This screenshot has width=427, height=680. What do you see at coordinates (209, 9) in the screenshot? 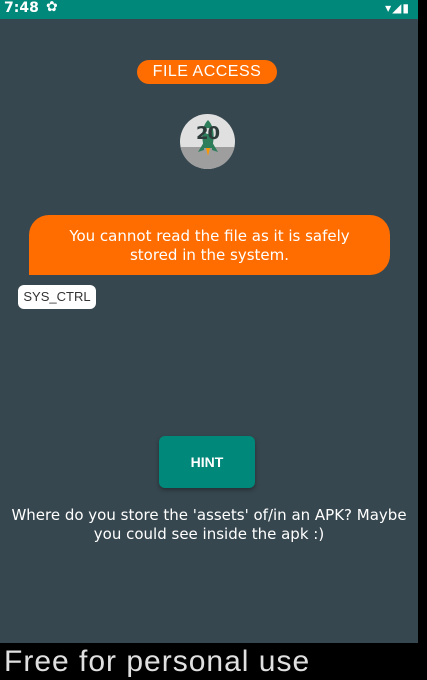
I see `status-bar: 7:48 ✿ ▾◢▮` at bounding box center [209, 9].